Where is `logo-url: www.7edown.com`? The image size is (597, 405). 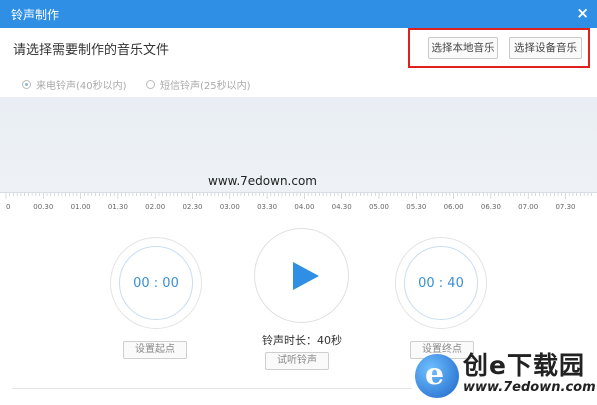 logo-url: www.7edown.com is located at coordinates (529, 387).